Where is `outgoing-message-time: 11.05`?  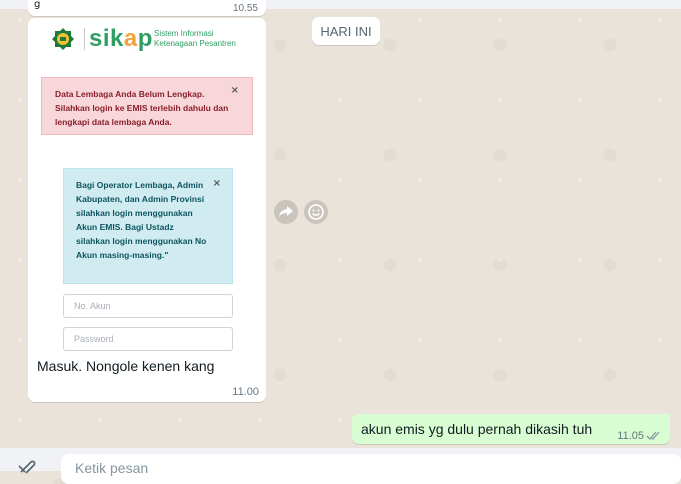
outgoing-message-time: 11.05 is located at coordinates (630, 436).